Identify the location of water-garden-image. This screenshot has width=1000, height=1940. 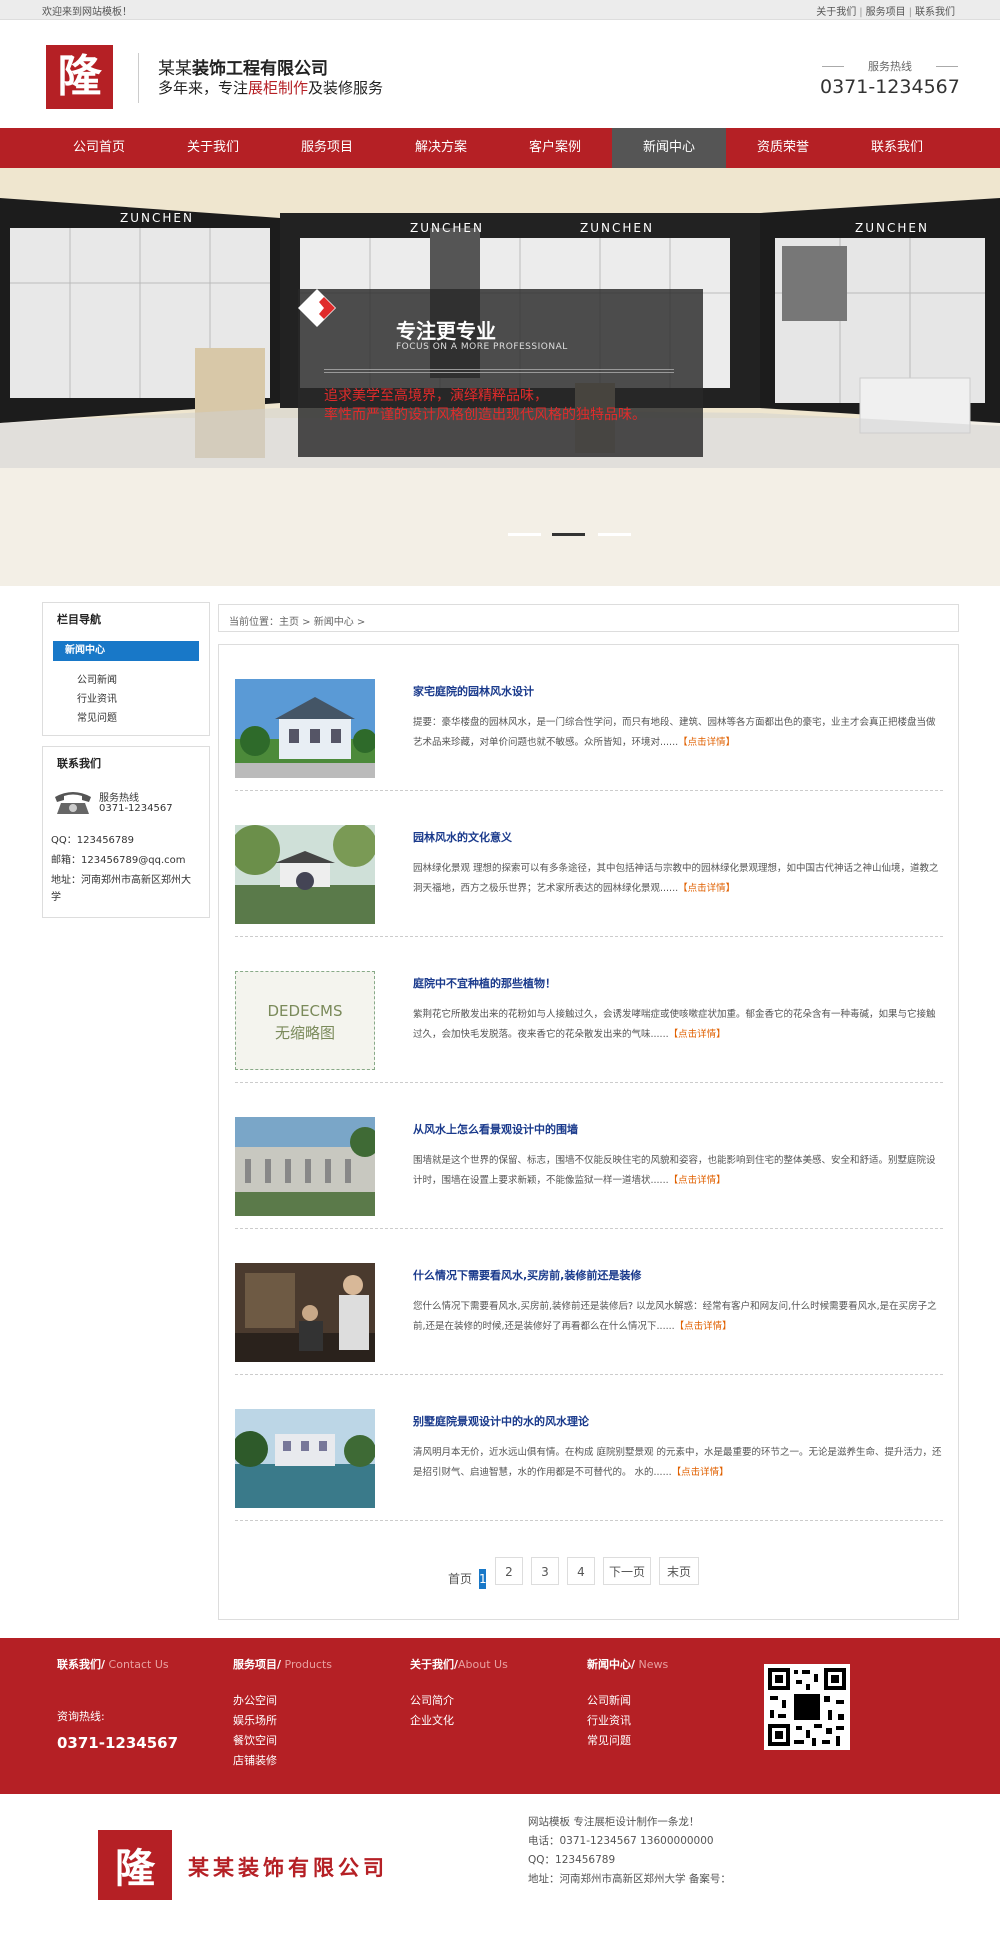
(305, 1458).